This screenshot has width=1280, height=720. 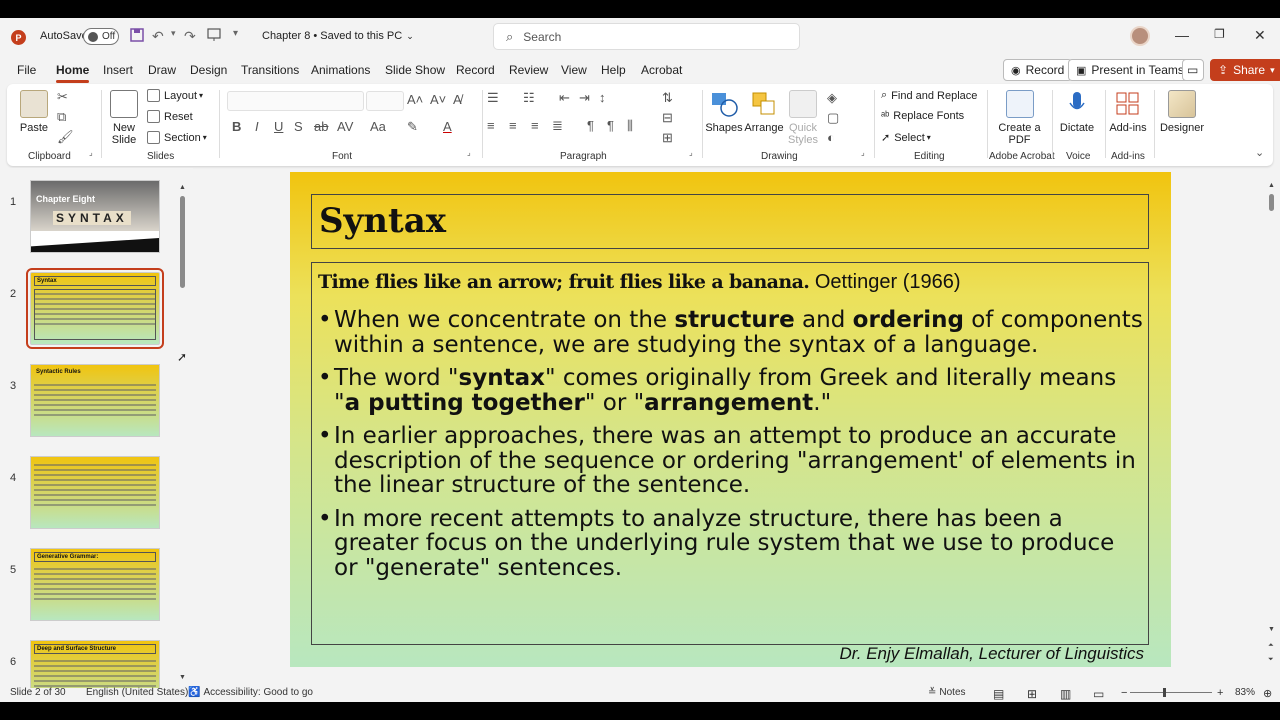 What do you see at coordinates (457, 99) in the screenshot?
I see `clear-format-icon: A̸` at bounding box center [457, 99].